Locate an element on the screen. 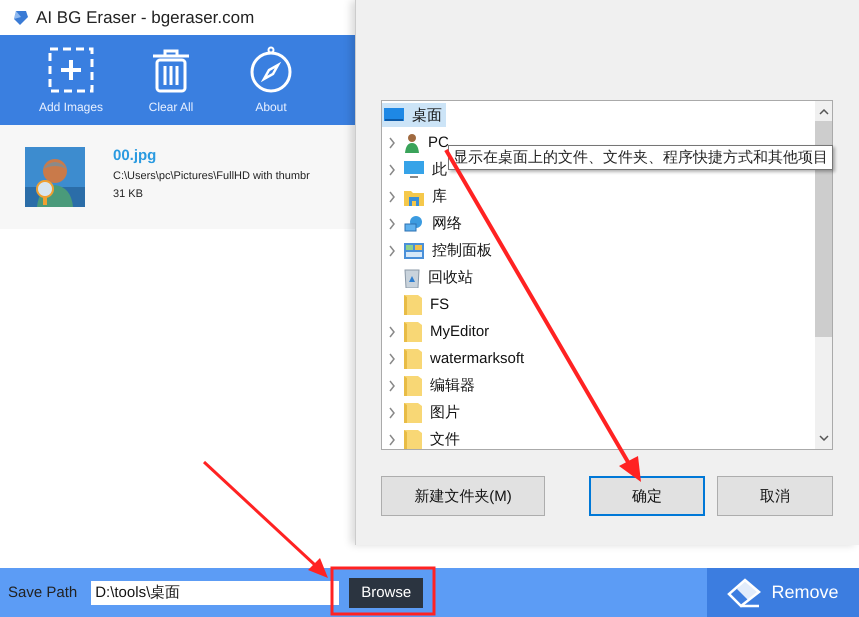 The width and height of the screenshot is (859, 617). file-item: 00.jpg C:\Users\pc\Pictures\FullHD with thumbr 31 KB is located at coordinates (177, 177).